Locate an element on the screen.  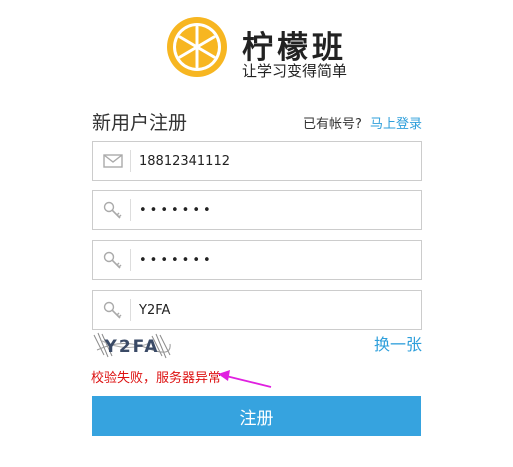
password-input is located at coordinates (274, 210).